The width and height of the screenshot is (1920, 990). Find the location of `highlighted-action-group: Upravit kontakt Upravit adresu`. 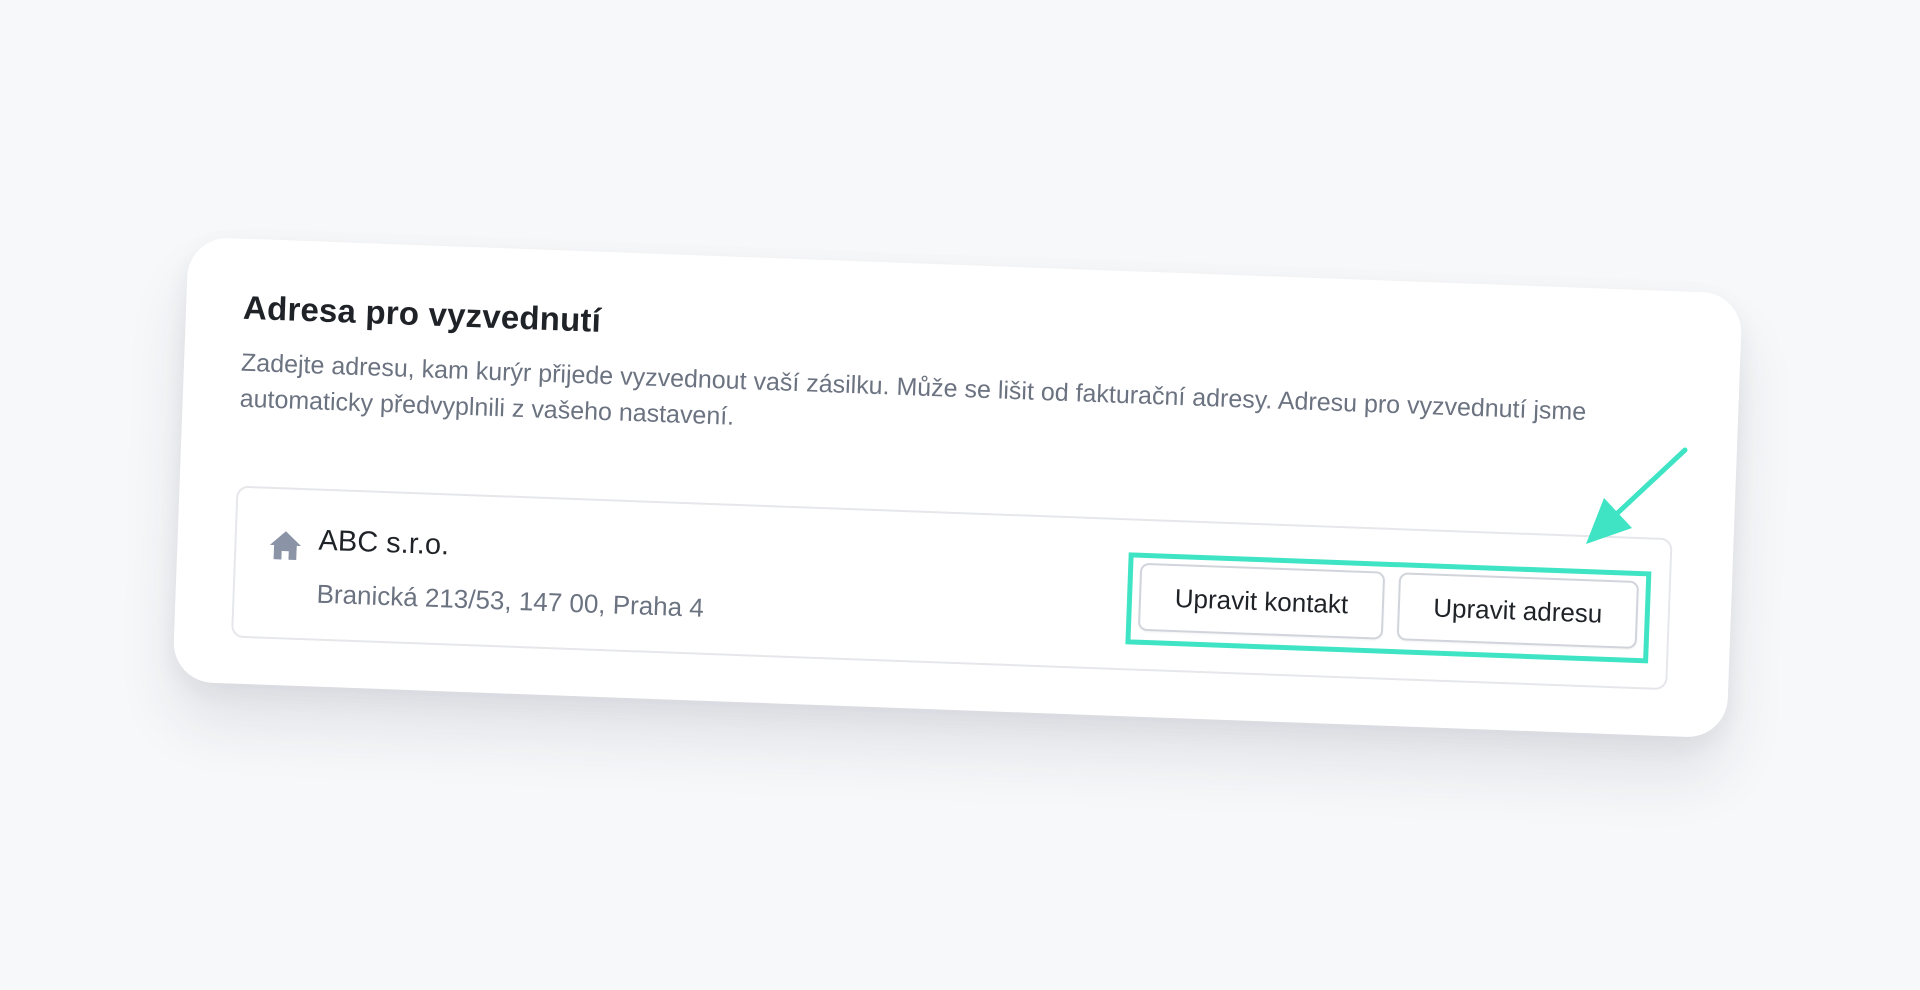

highlighted-action-group: Upravit kontakt Upravit adresu is located at coordinates (1388, 608).